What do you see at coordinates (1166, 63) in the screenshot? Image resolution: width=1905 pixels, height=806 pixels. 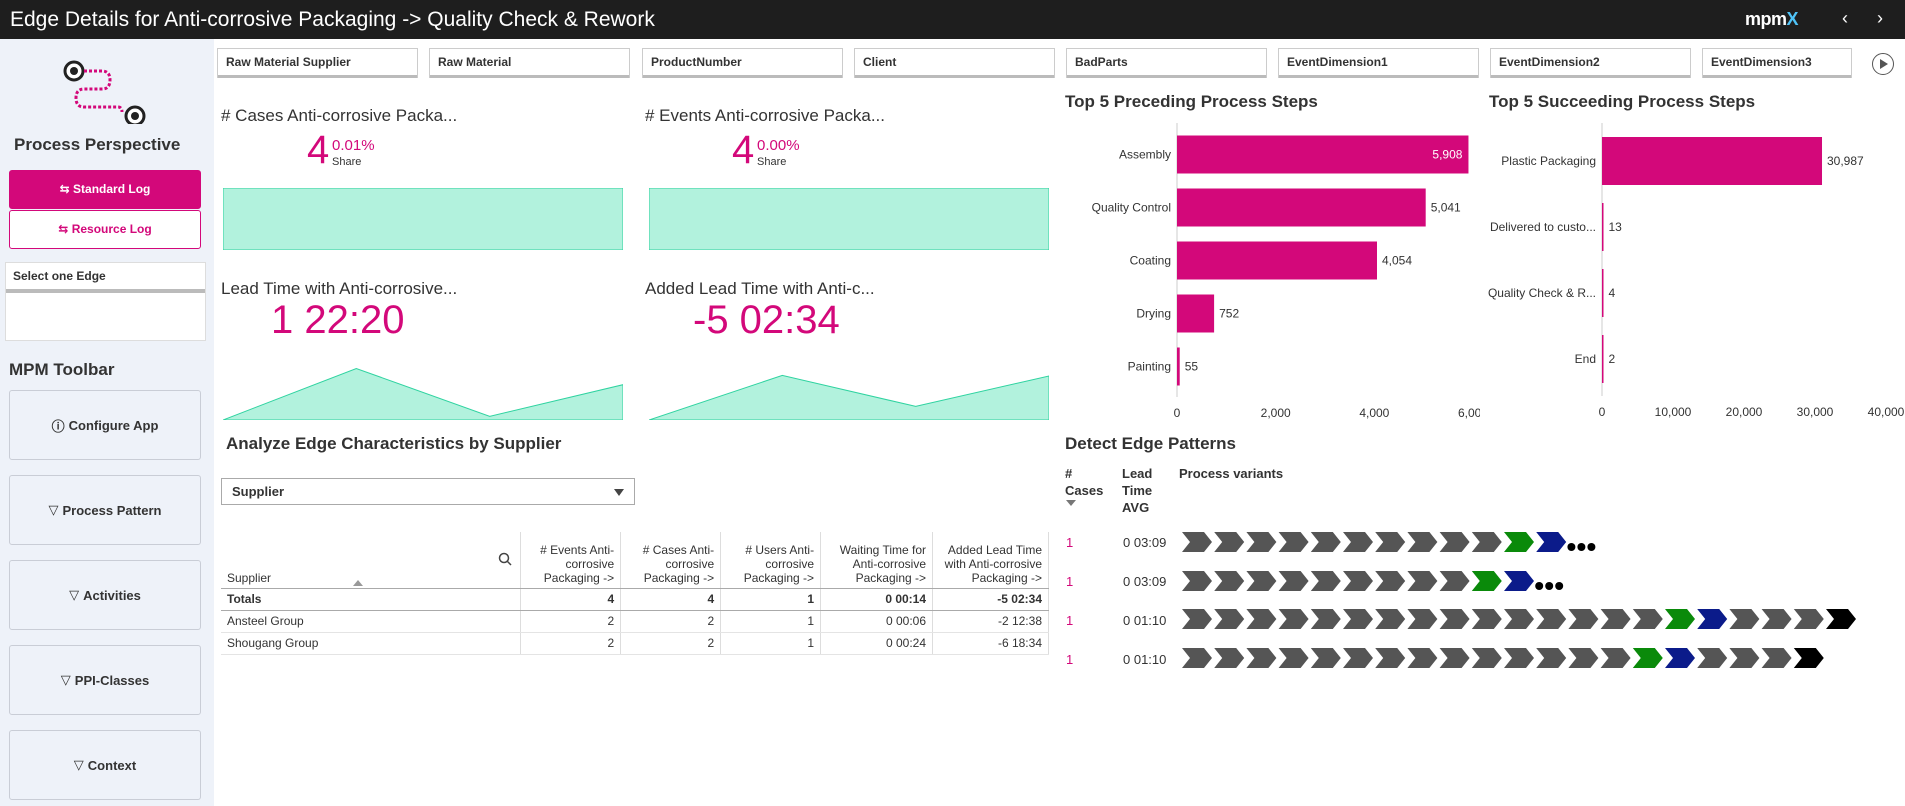 I see `filter-bad-parts: BadParts` at bounding box center [1166, 63].